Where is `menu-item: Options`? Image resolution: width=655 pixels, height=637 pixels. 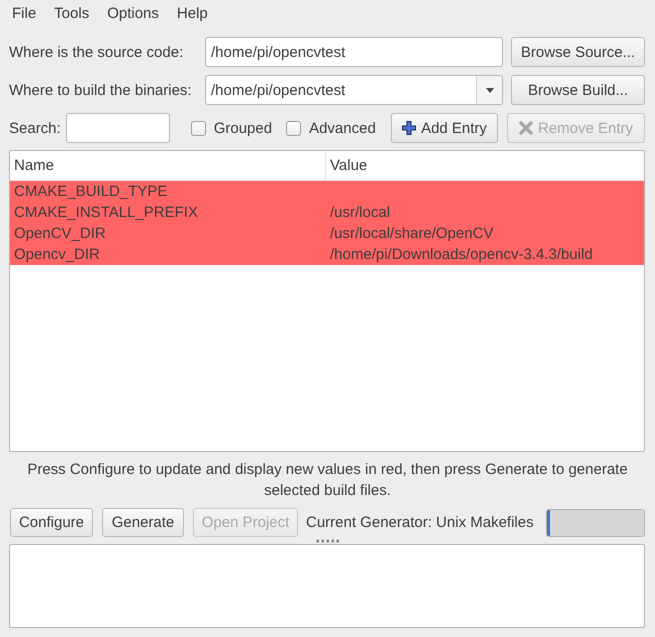 menu-item: Options is located at coordinates (133, 14).